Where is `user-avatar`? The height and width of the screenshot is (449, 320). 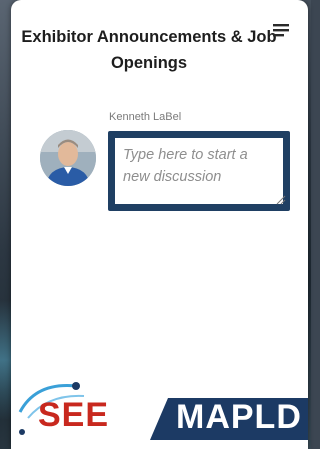 user-avatar is located at coordinates (68, 158).